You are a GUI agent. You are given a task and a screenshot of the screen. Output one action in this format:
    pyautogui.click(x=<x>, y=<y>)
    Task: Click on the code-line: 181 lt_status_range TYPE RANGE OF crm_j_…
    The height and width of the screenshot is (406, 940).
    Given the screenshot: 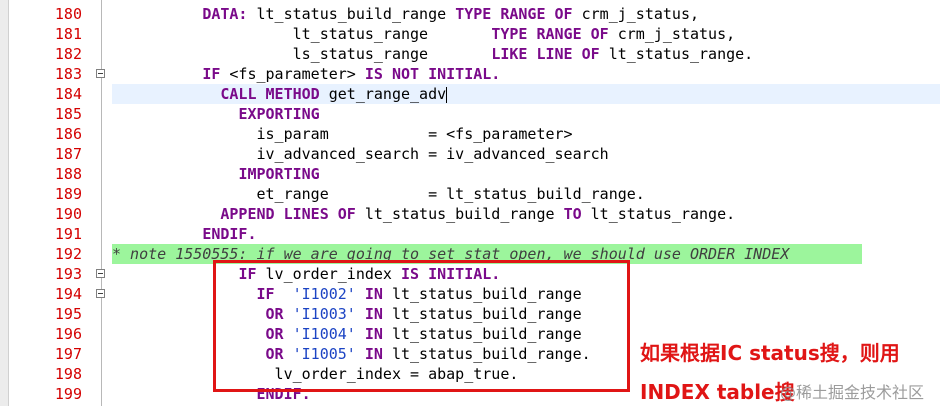 What is the action you would take?
    pyautogui.click(x=470, y=34)
    